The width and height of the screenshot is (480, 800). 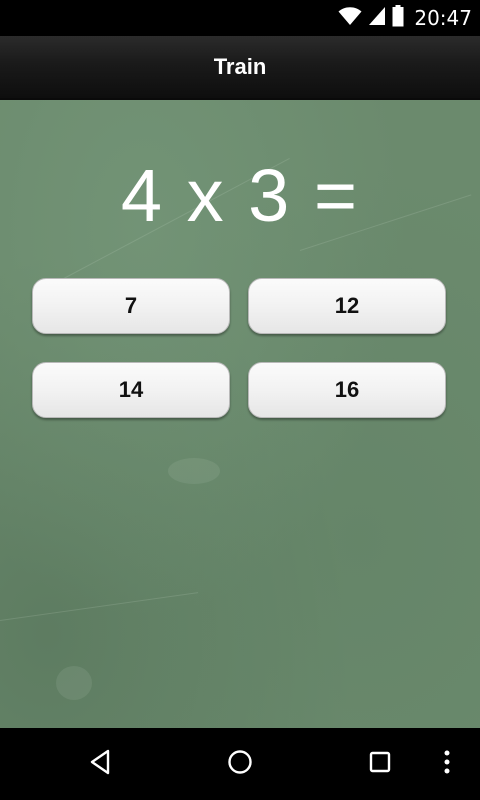 What do you see at coordinates (240, 195) in the screenshot?
I see `question-text: 4 x 3 =` at bounding box center [240, 195].